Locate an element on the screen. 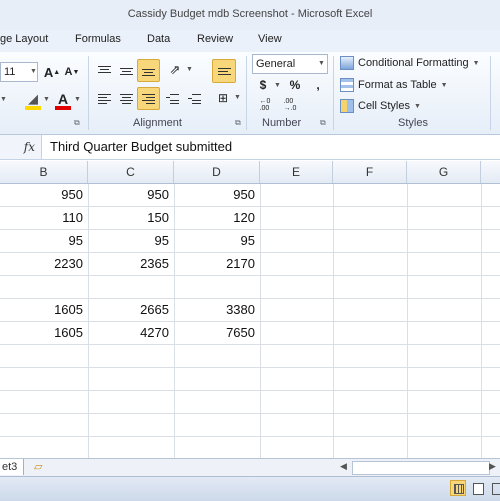 The width and height of the screenshot is (500, 501). column-header-f: F is located at coordinates (370, 172).